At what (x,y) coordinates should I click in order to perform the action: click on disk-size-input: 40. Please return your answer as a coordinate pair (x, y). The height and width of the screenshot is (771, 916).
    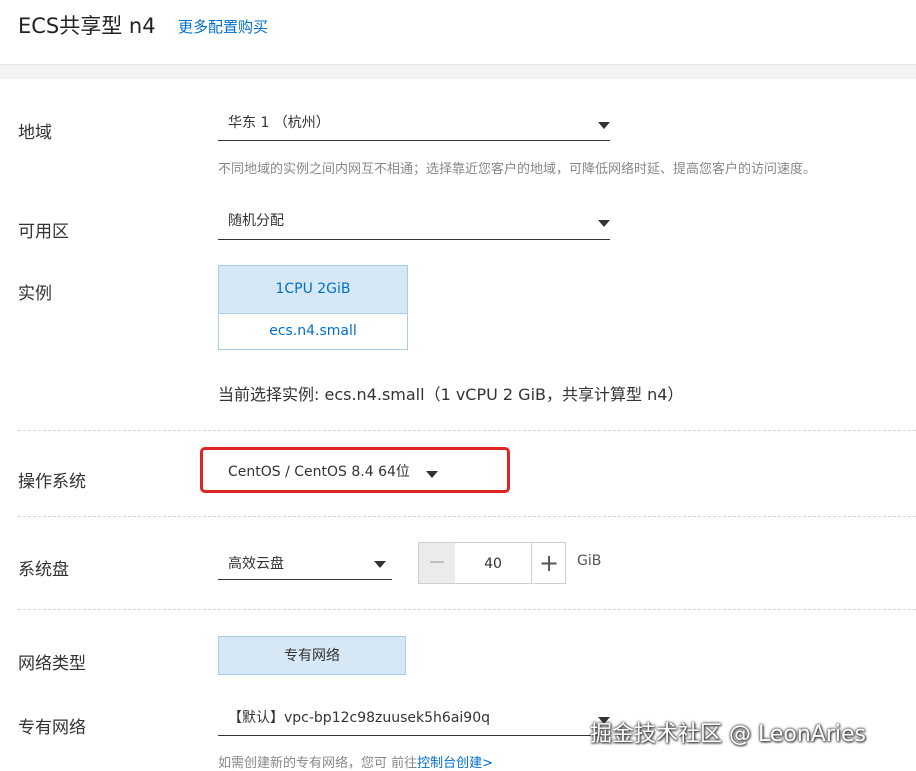
    Looking at the image, I should click on (493, 563).